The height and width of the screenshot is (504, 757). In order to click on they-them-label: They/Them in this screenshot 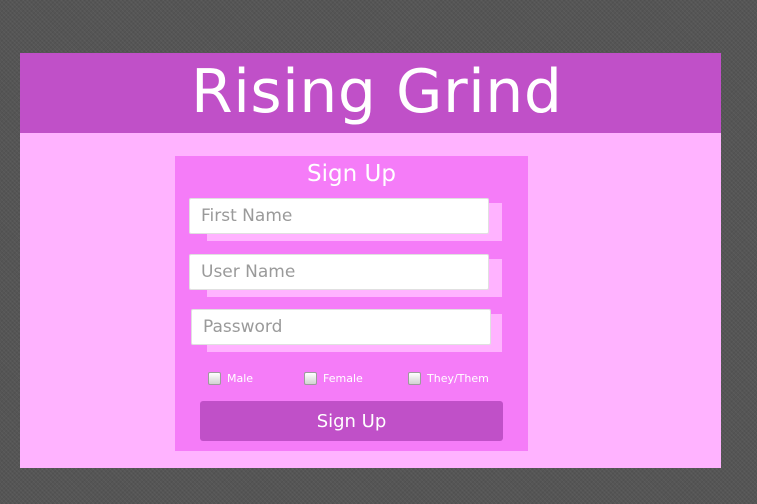, I will do `click(458, 378)`.